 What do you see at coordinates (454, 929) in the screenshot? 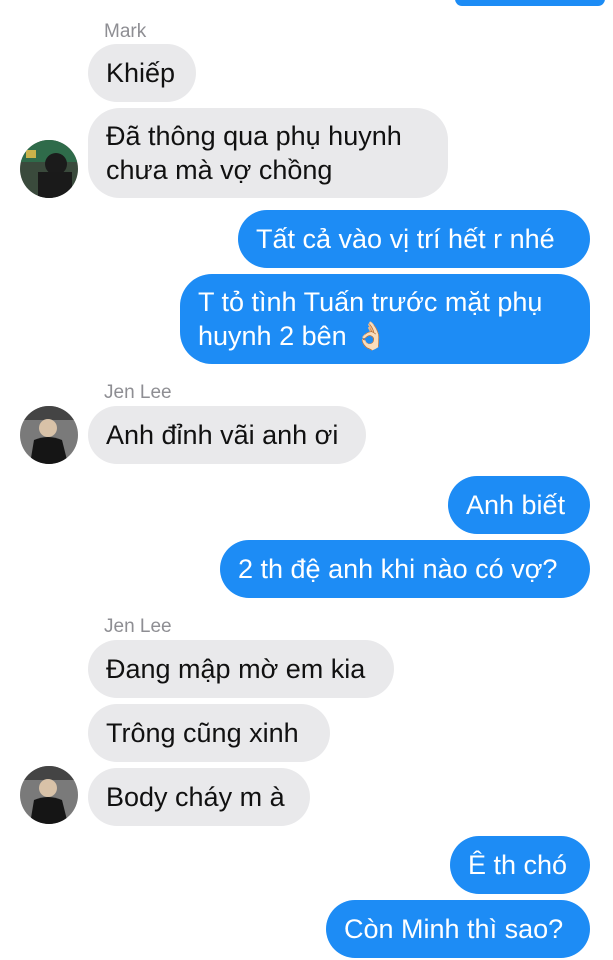
I see `message-text: Còn Minh thì sao?` at bounding box center [454, 929].